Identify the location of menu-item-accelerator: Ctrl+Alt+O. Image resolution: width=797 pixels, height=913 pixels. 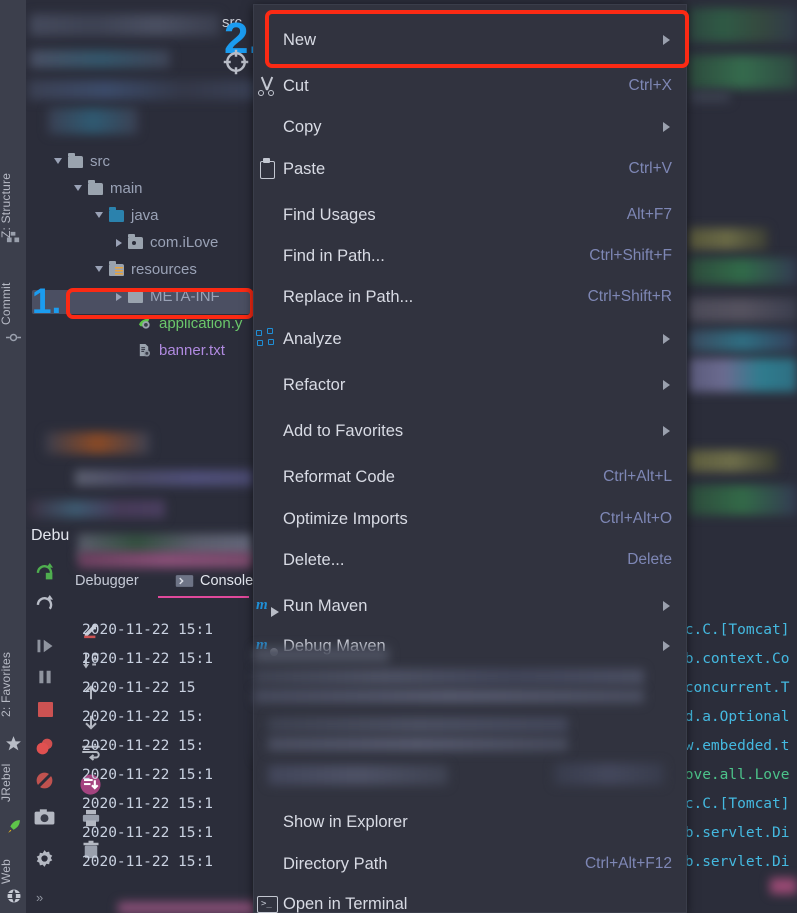
(635, 518).